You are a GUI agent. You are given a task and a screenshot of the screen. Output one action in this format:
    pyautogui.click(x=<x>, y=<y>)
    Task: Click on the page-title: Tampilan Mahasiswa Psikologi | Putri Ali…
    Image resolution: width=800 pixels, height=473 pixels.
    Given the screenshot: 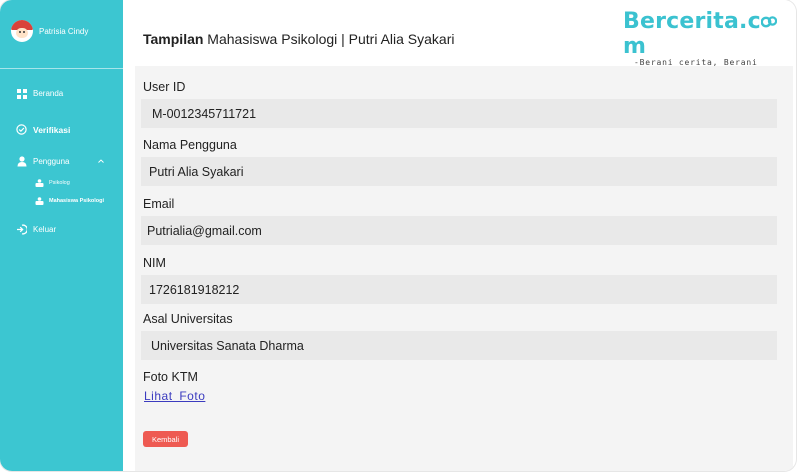 What is the action you would take?
    pyautogui.click(x=299, y=39)
    